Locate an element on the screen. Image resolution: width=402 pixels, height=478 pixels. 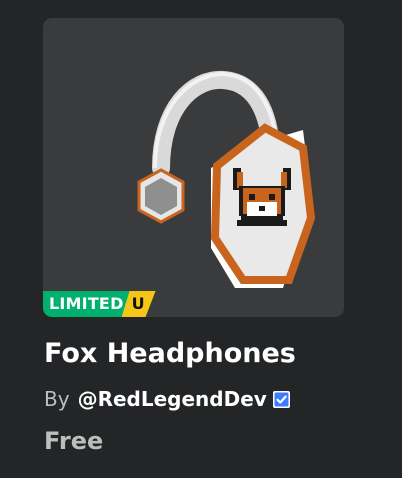
limited-badge-label: LIMITED is located at coordinates (86, 304).